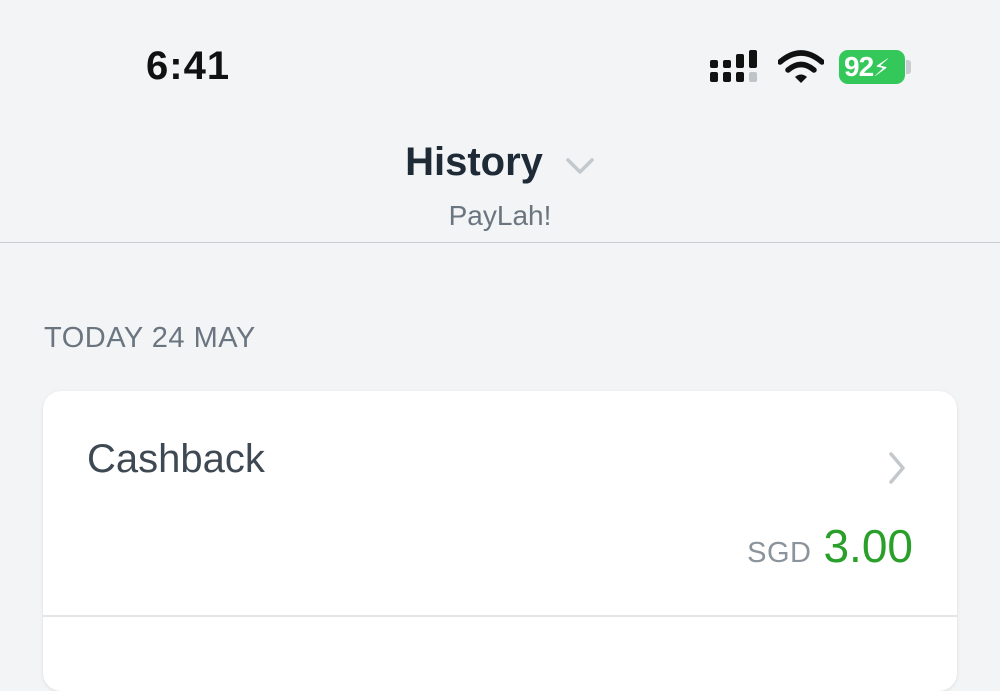  I want to click on battery-icon: 92⚡, so click(872, 67).